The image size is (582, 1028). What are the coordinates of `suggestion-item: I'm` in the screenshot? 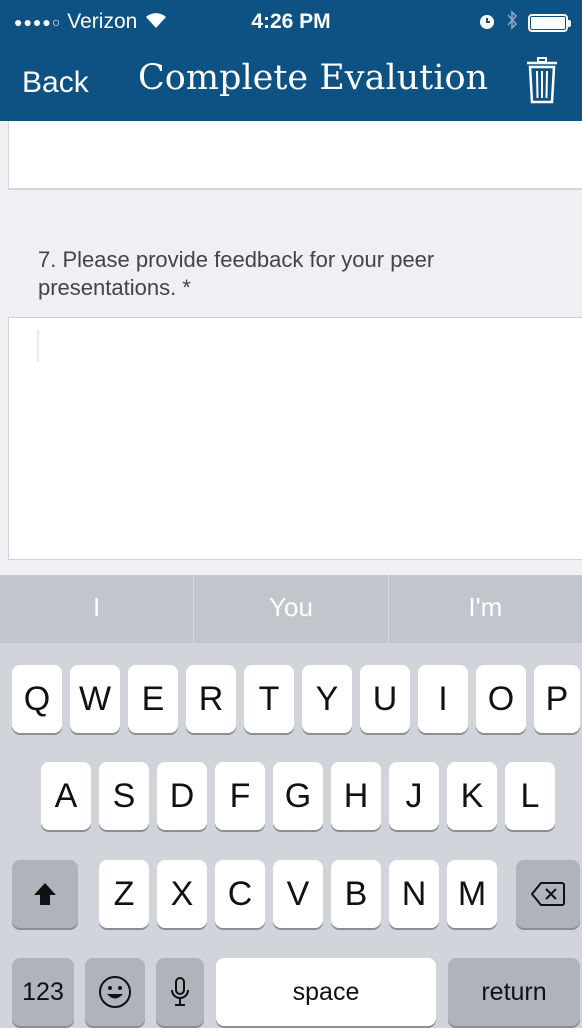 It's located at (485, 609).